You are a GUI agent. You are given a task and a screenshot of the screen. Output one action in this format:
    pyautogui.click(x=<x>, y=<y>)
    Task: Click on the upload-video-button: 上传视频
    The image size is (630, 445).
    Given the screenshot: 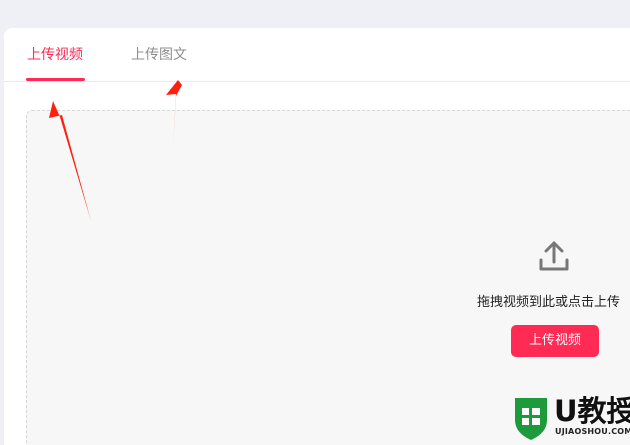 What is the action you would take?
    pyautogui.click(x=555, y=341)
    